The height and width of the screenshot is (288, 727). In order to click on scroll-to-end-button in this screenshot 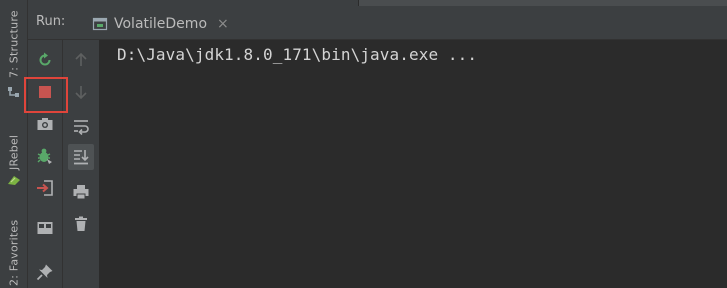, I will do `click(81, 157)`.